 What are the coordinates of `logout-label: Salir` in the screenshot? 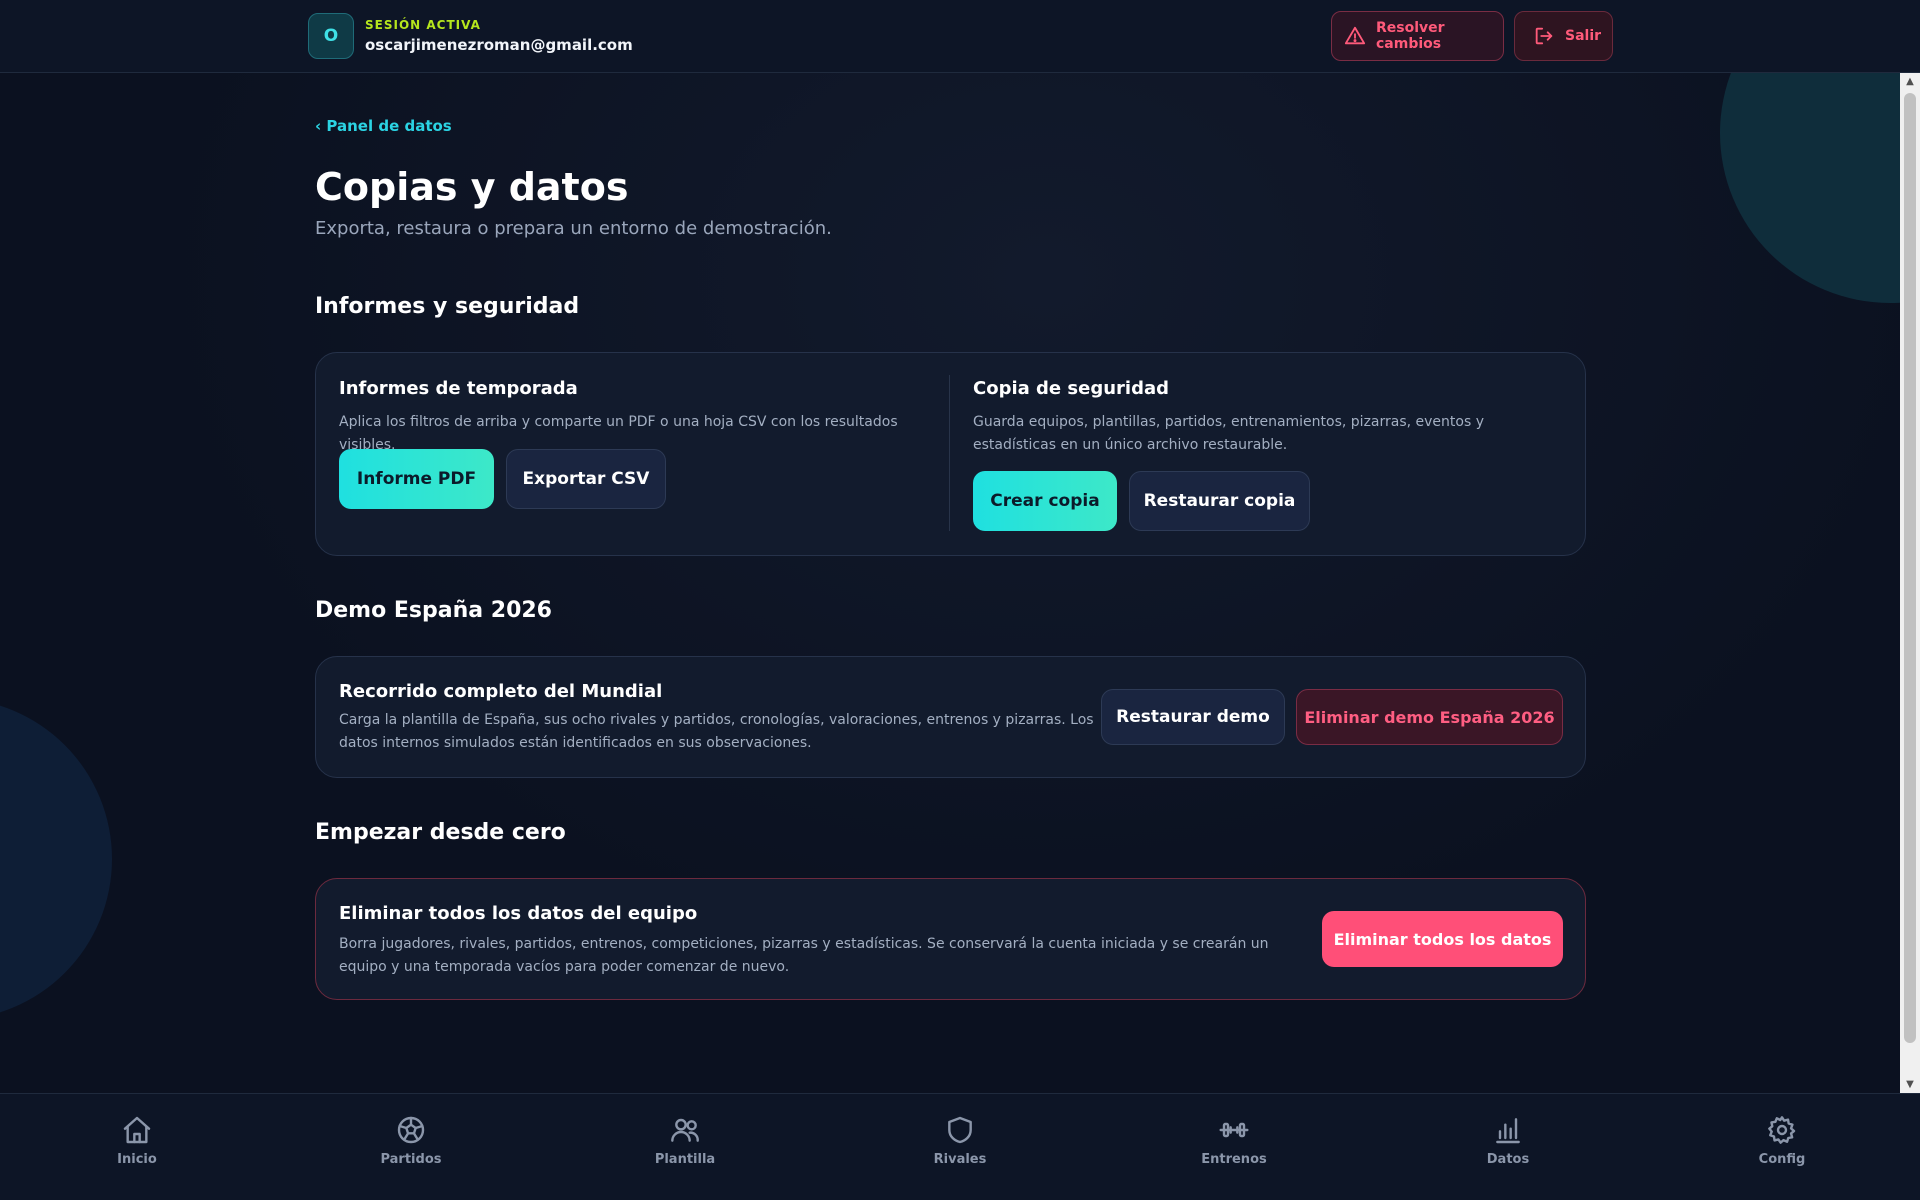 It's located at (1583, 36).